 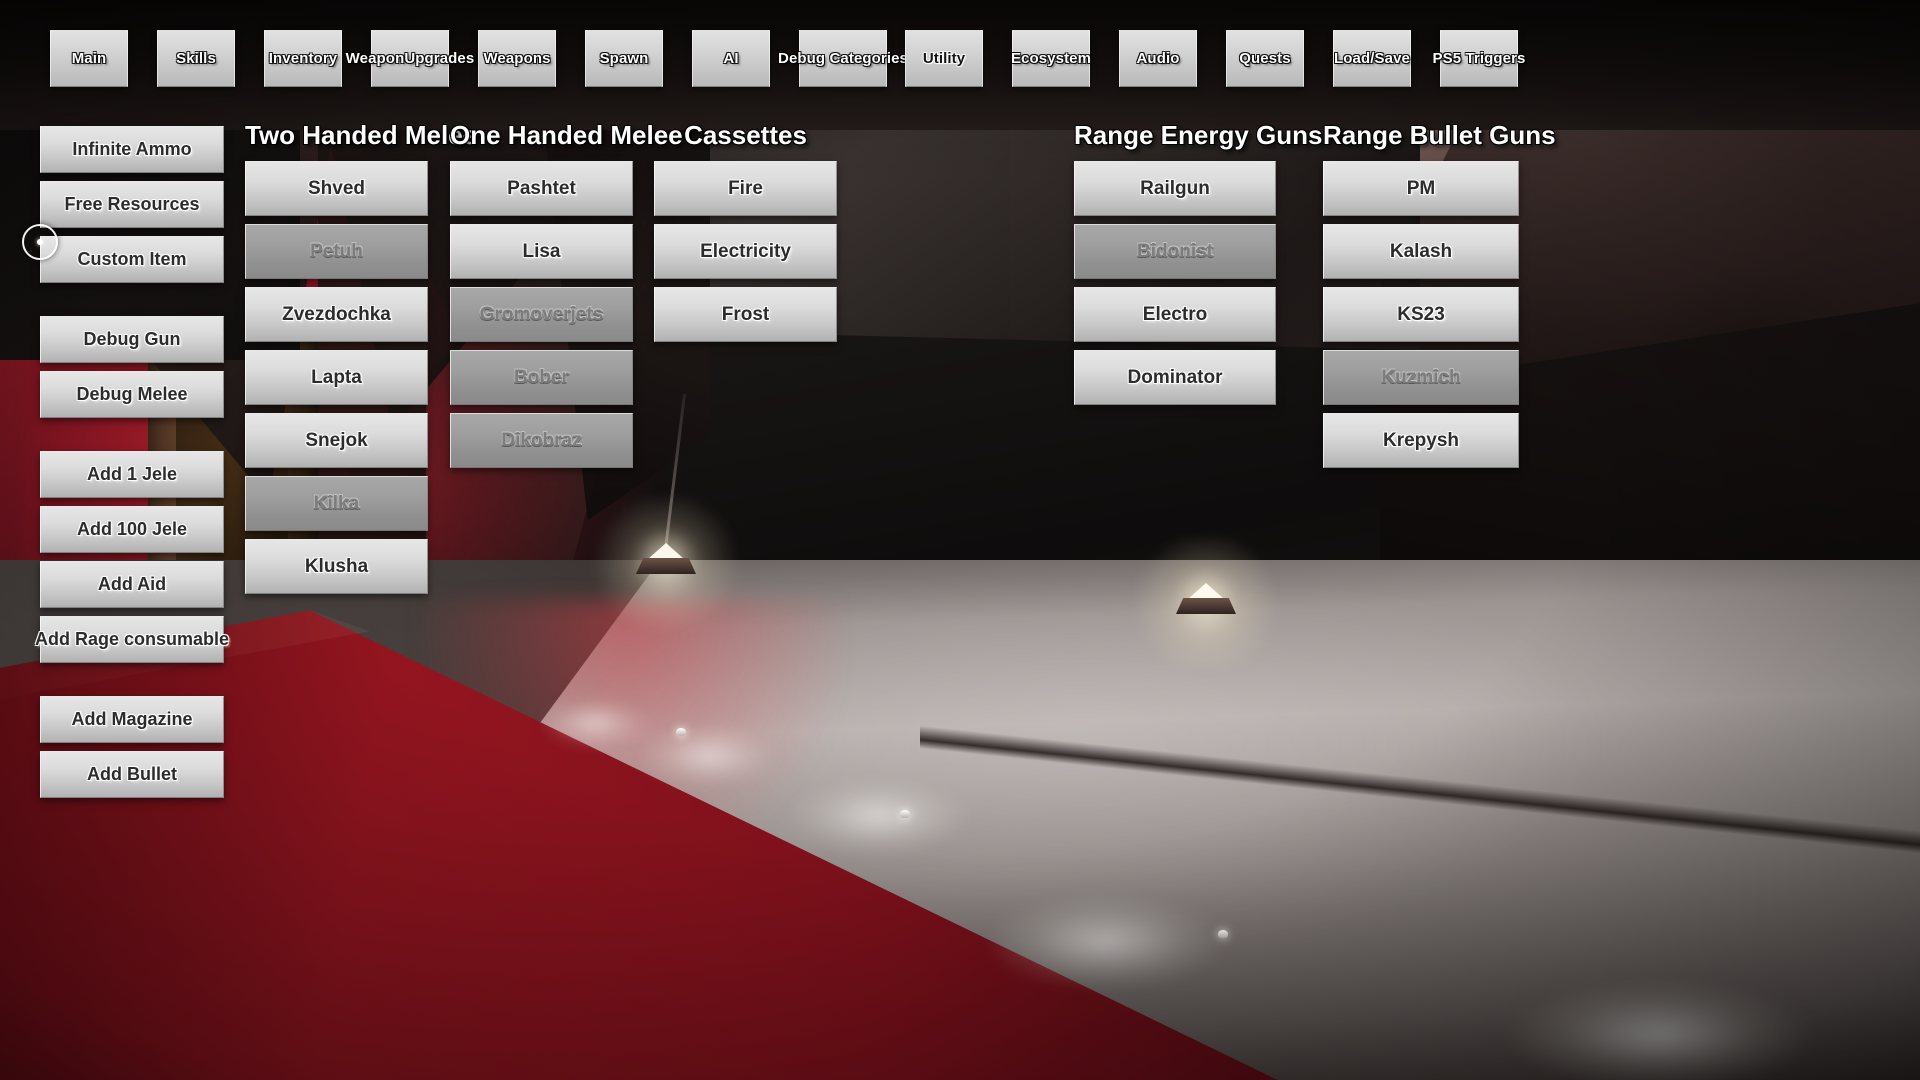 I want to click on button-dikobraz: Dikobraz, so click(x=541, y=440).